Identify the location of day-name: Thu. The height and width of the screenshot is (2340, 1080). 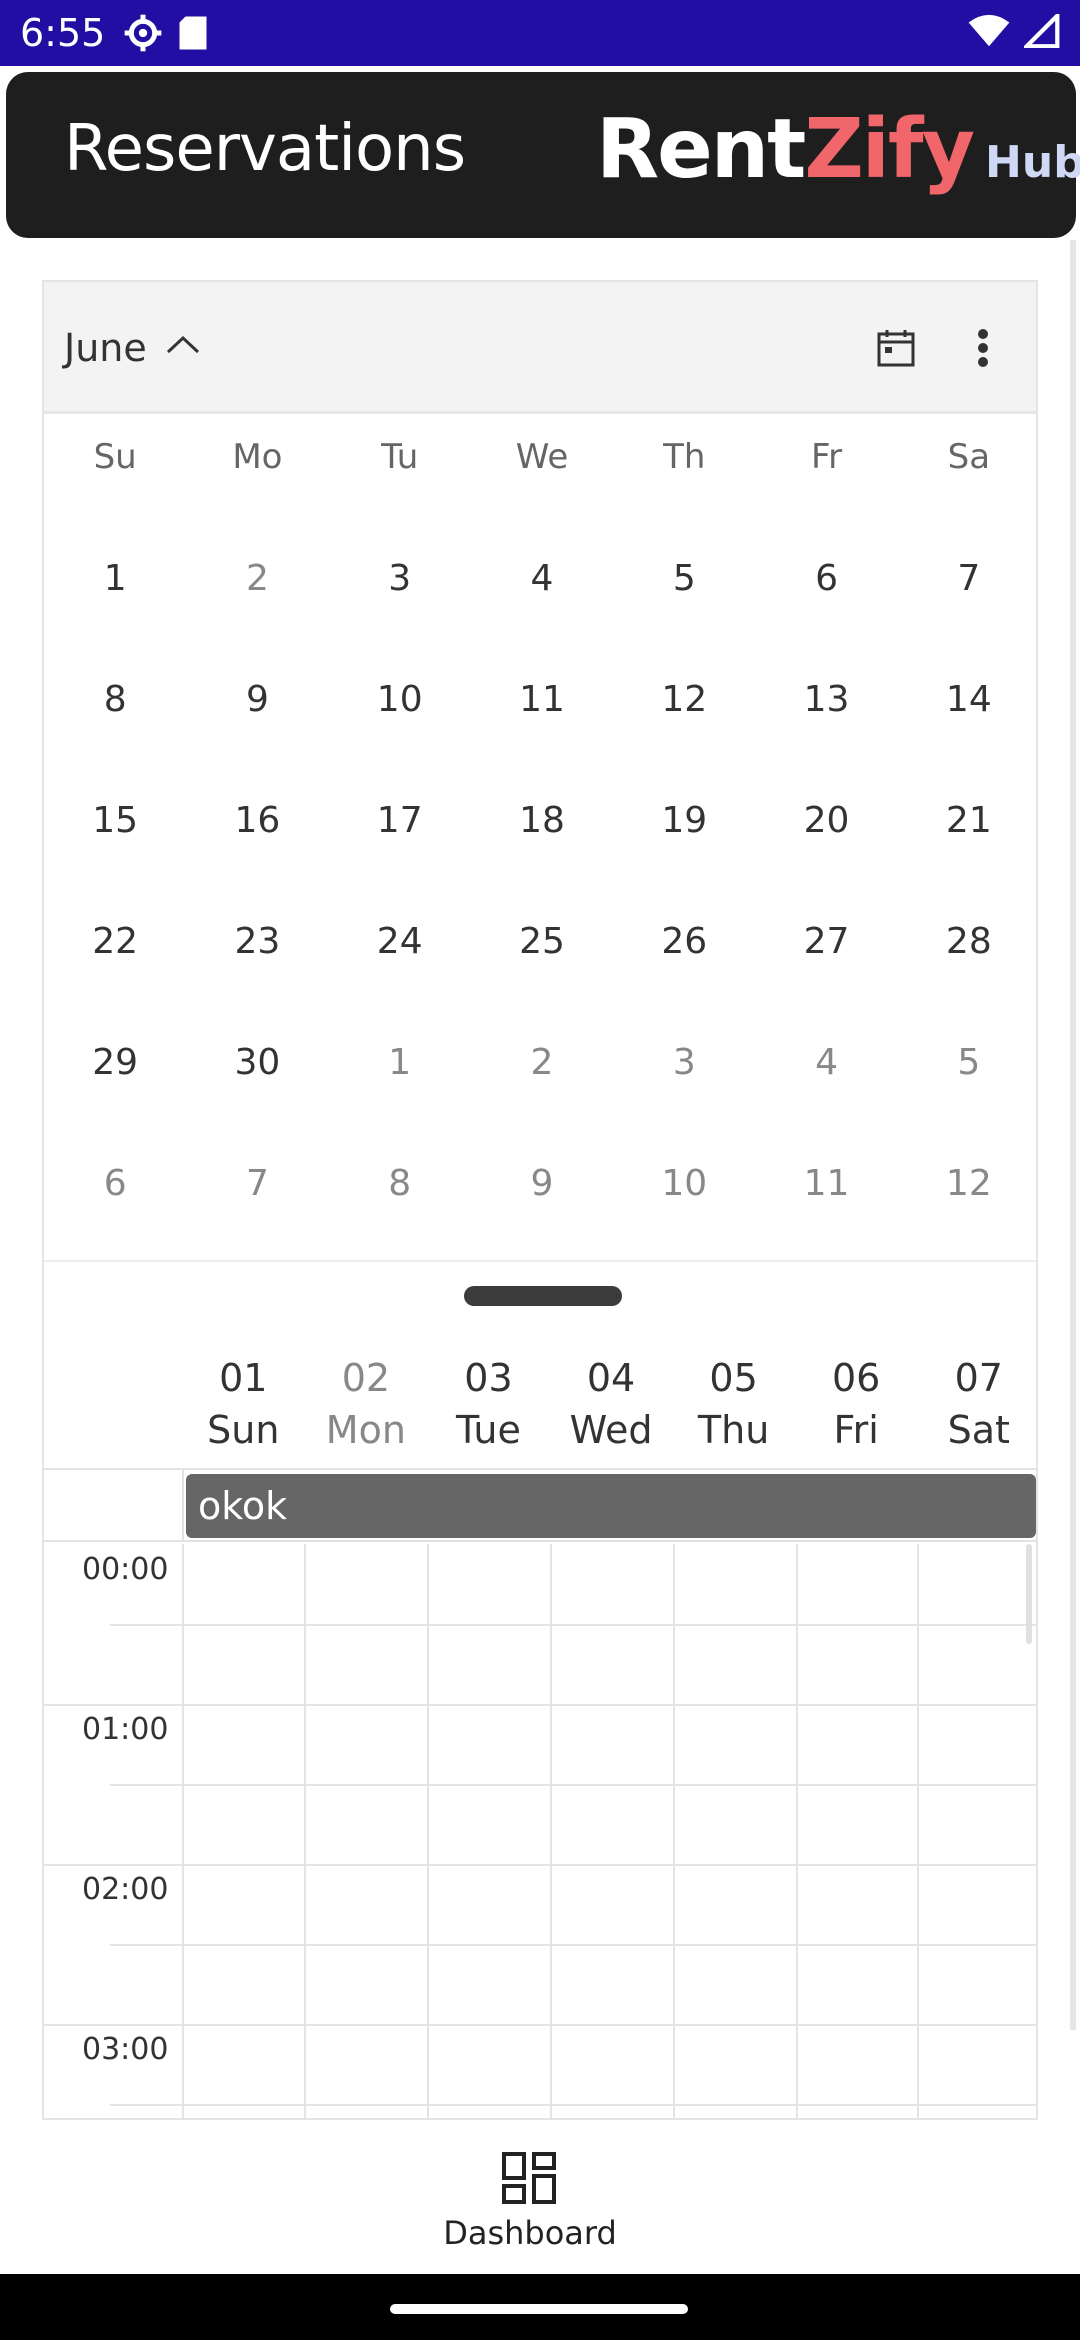
(733, 1430).